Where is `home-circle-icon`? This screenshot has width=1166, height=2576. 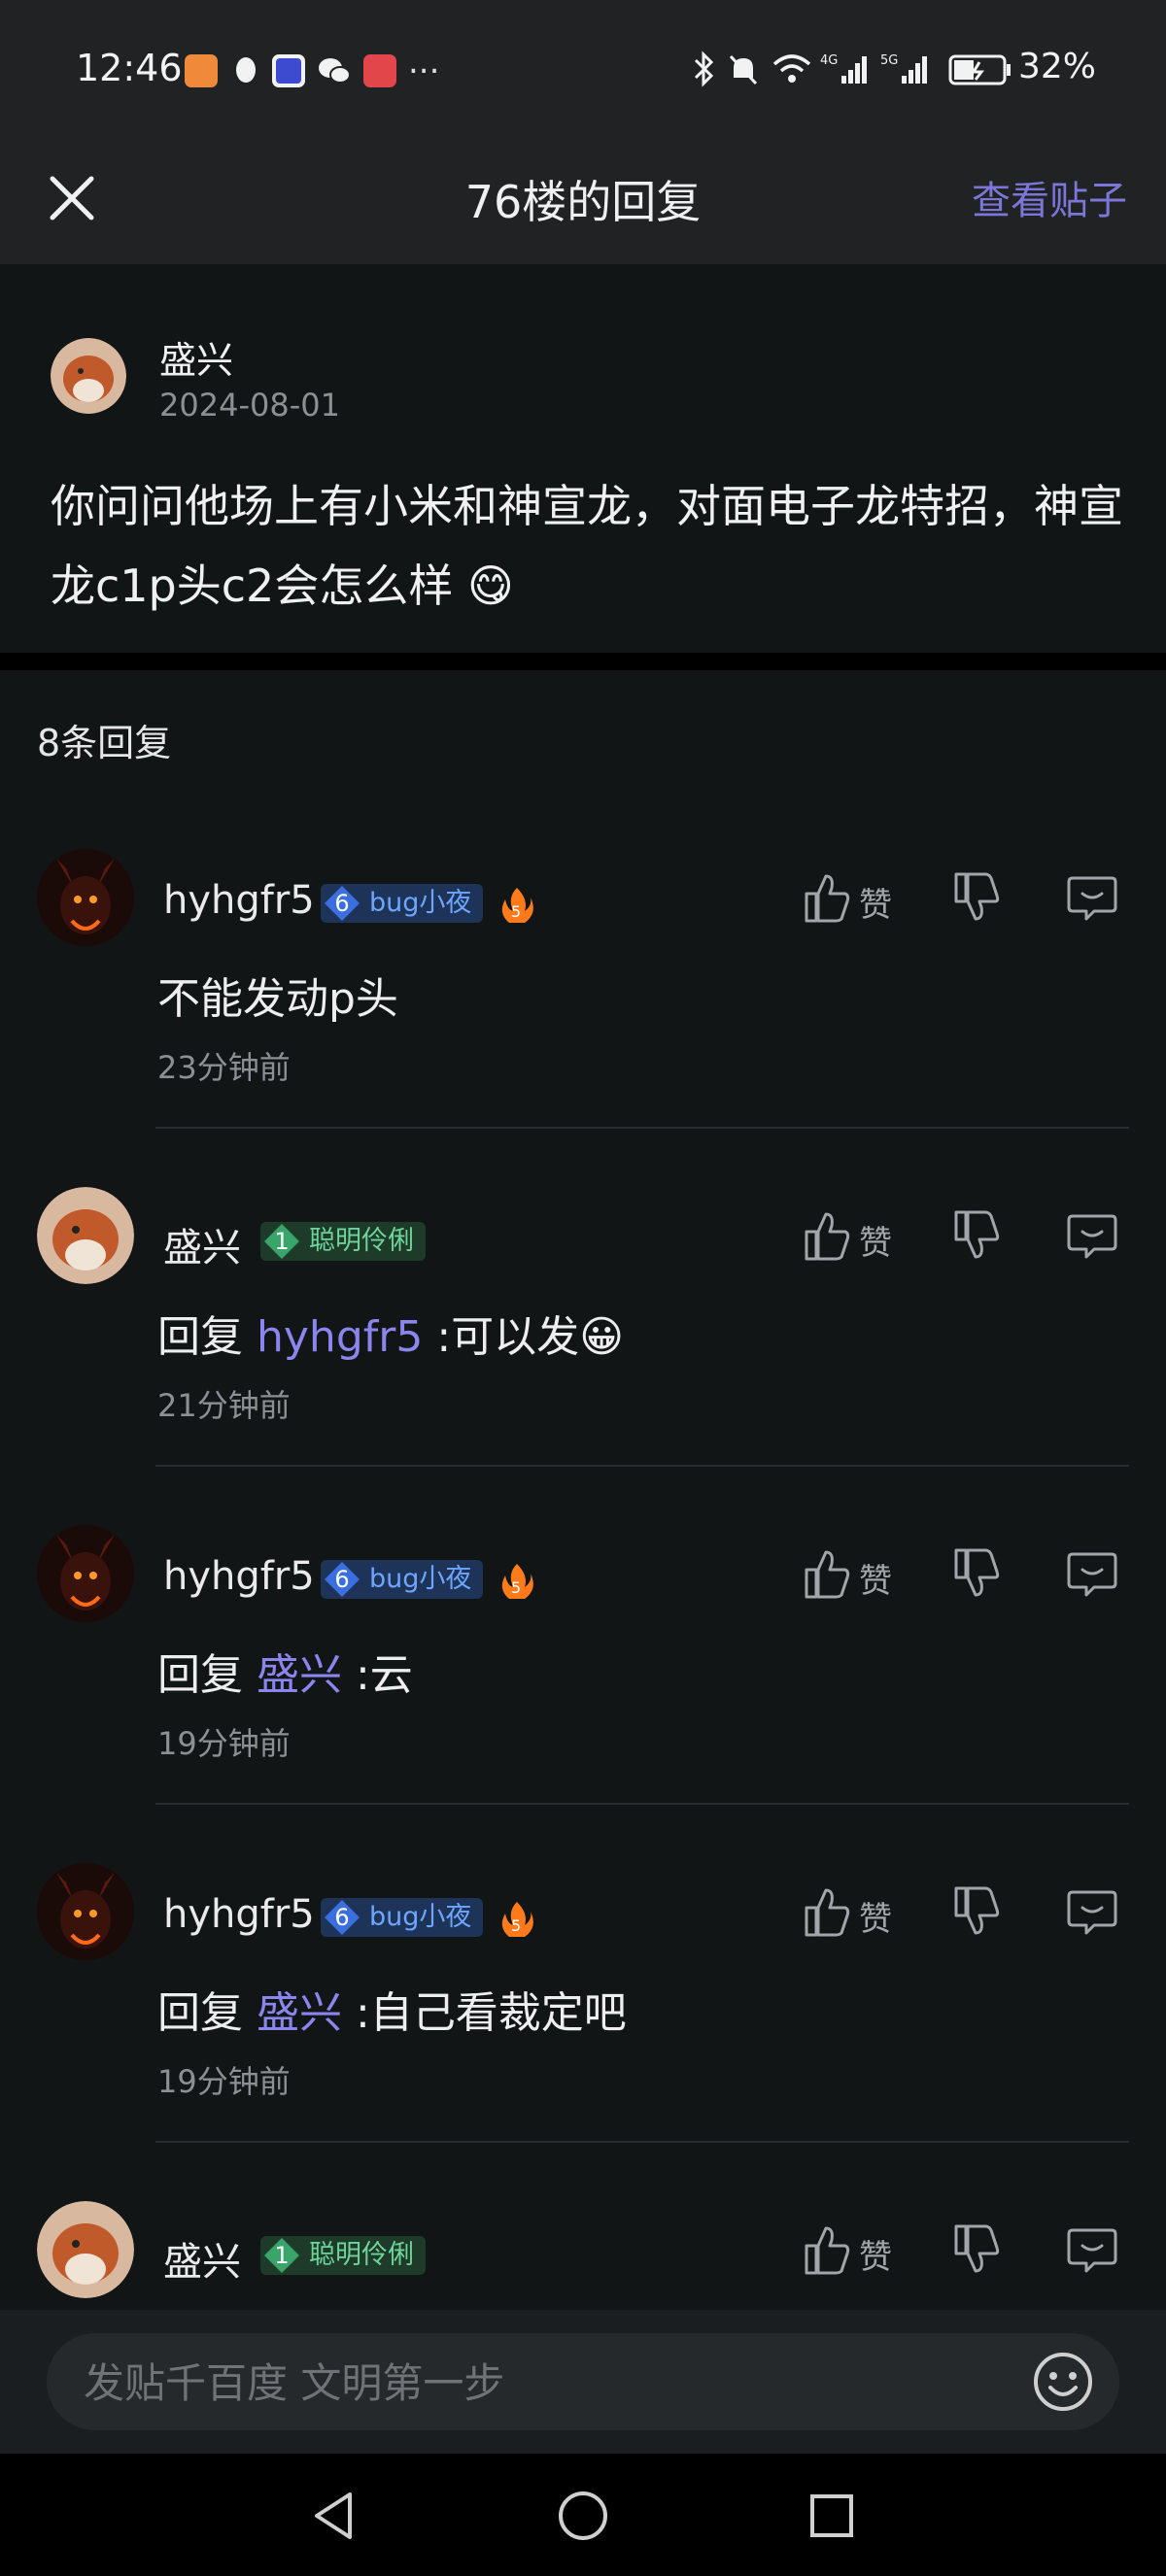 home-circle-icon is located at coordinates (583, 2515).